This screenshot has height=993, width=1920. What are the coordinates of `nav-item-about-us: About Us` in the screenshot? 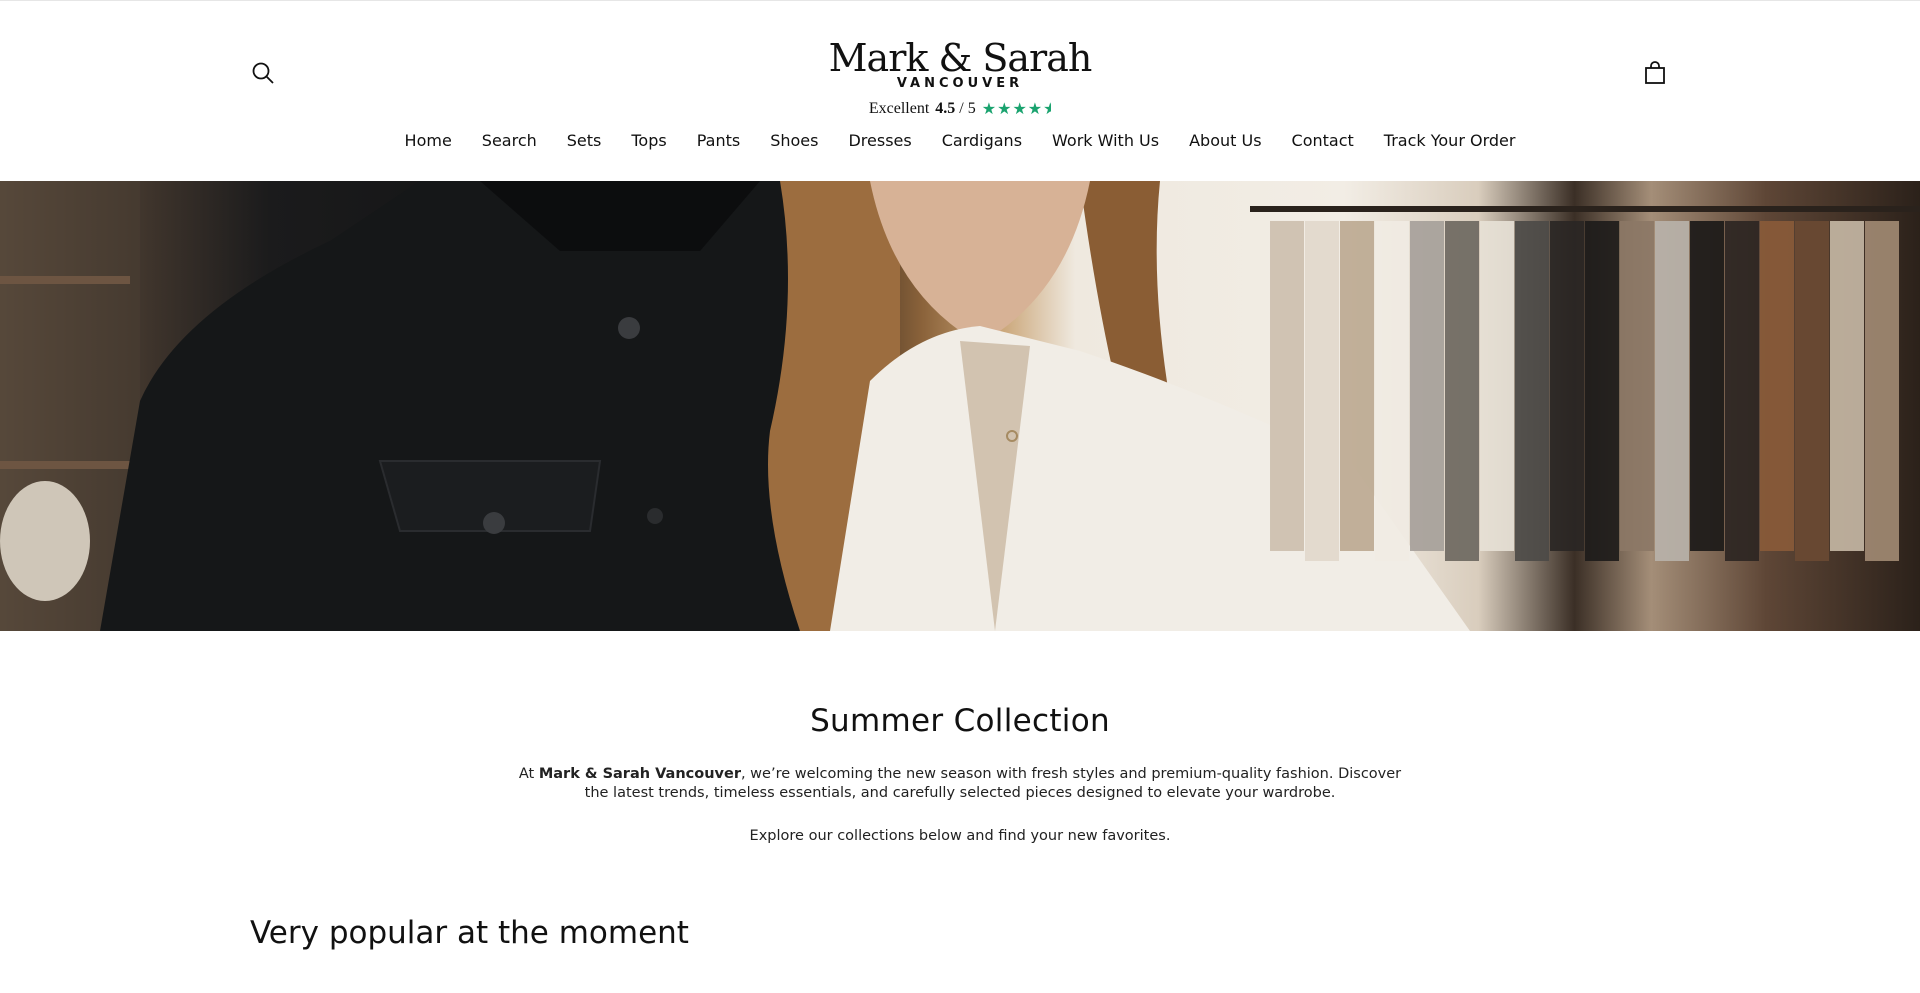 It's located at (1225, 140).